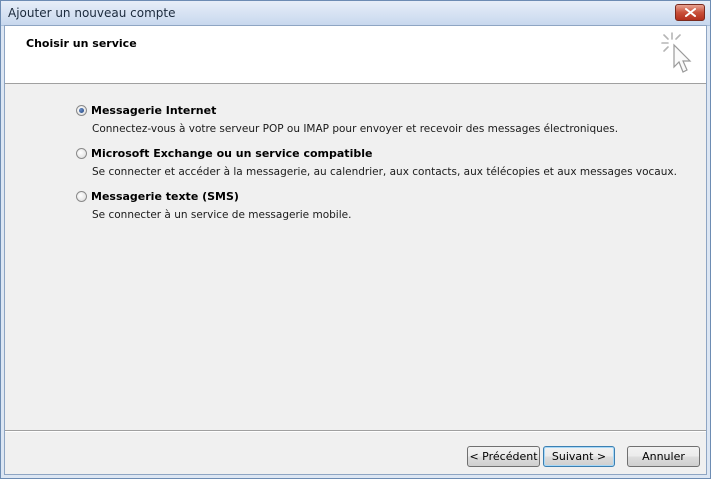  I want to click on footer-divider, so click(355, 431).